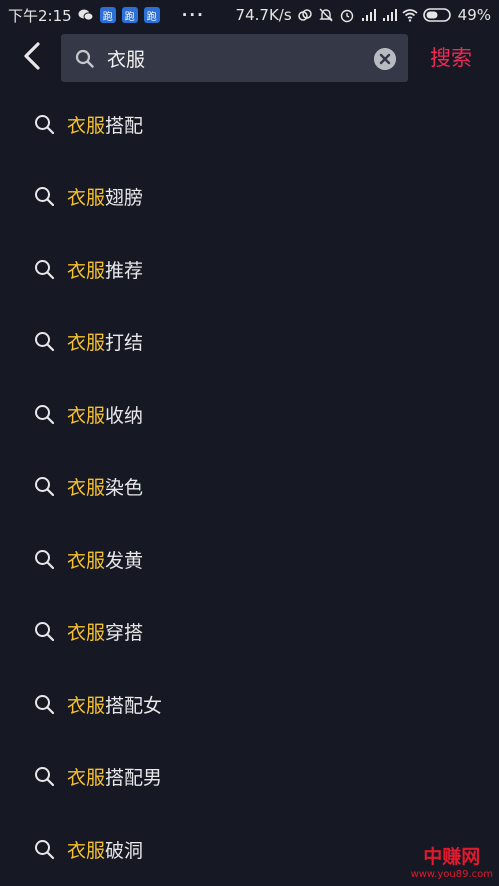 This screenshot has height=886, width=499. I want to click on watermark-title: 中赚网, so click(452, 857).